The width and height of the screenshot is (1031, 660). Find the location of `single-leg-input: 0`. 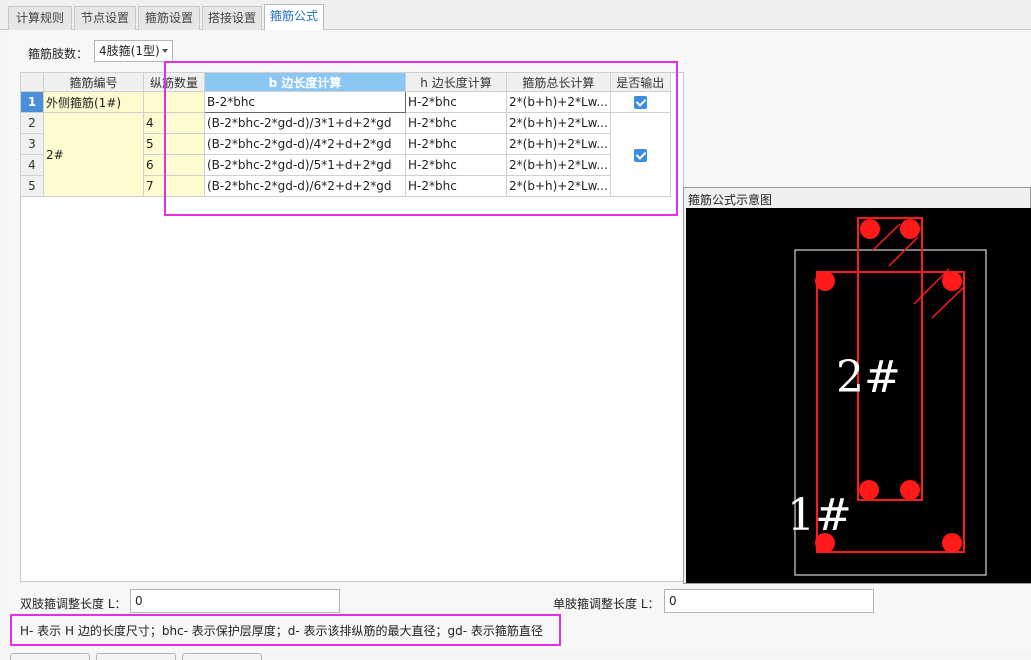

single-leg-input: 0 is located at coordinates (769, 601).